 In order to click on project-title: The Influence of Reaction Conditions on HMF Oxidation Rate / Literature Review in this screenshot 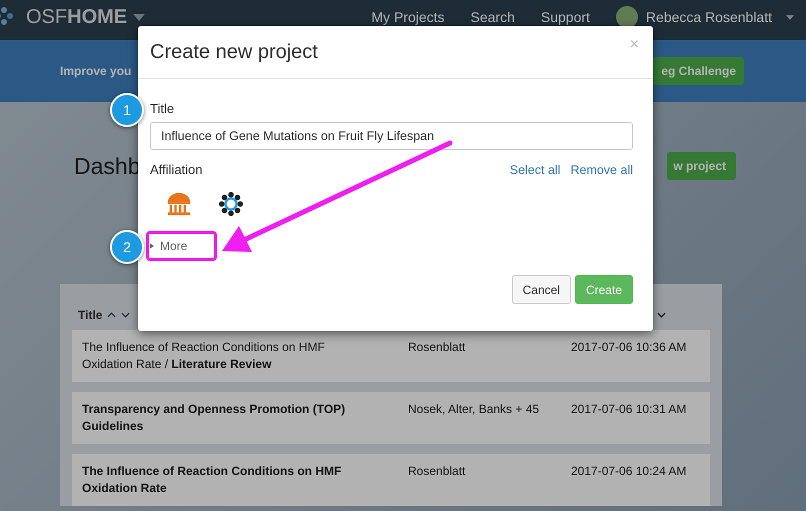, I will do `click(204, 356)`.